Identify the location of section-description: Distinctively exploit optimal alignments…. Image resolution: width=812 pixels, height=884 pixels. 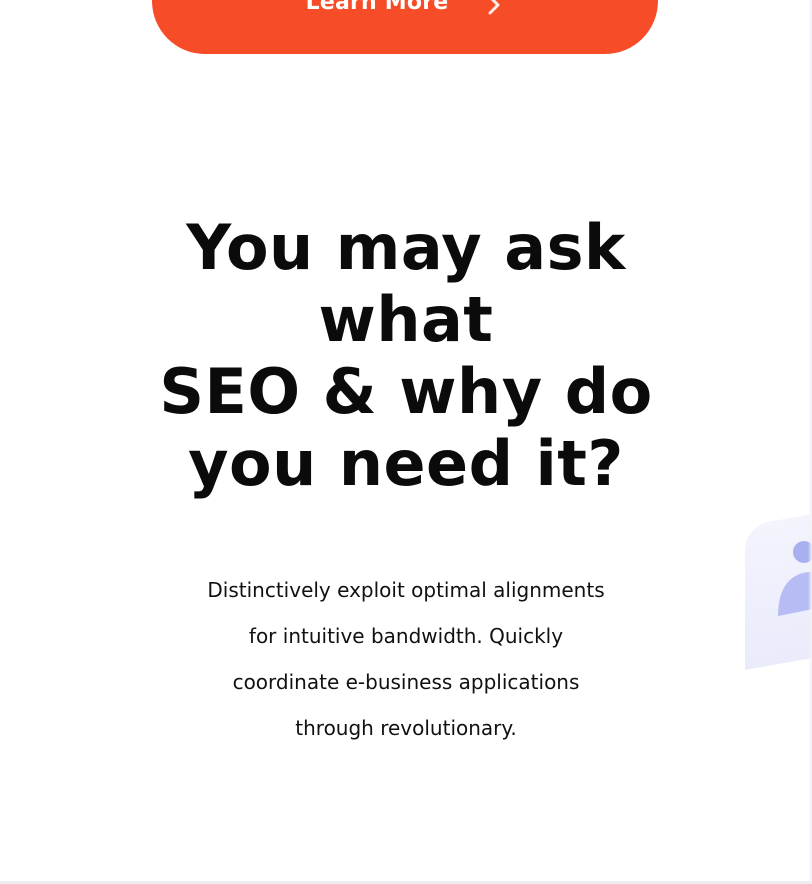
(406, 659).